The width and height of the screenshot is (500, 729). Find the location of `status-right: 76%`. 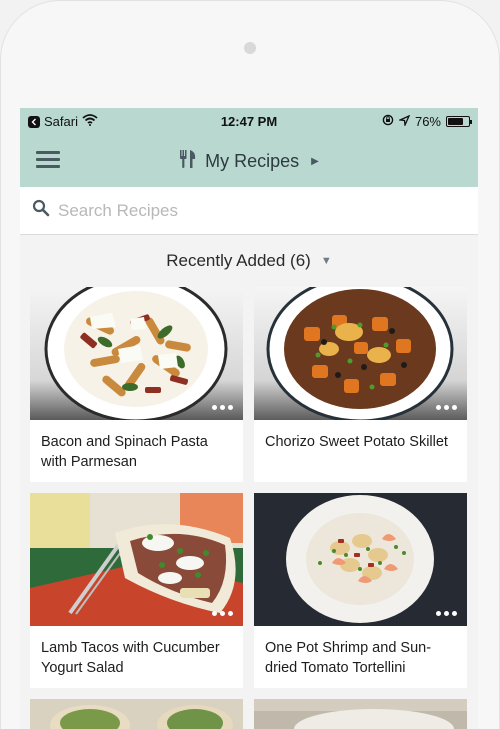

status-right: 76% is located at coordinates (427, 121).